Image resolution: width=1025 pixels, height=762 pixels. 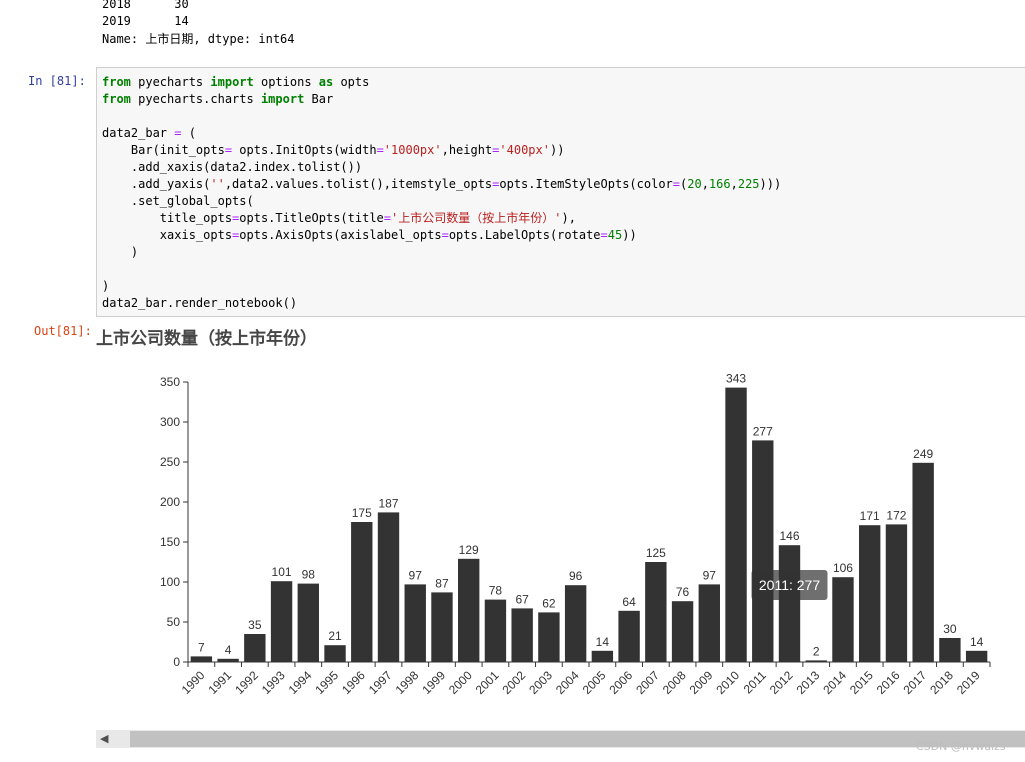 What do you see at coordinates (683, 592) in the screenshot?
I see `bar-value-label: 76` at bounding box center [683, 592].